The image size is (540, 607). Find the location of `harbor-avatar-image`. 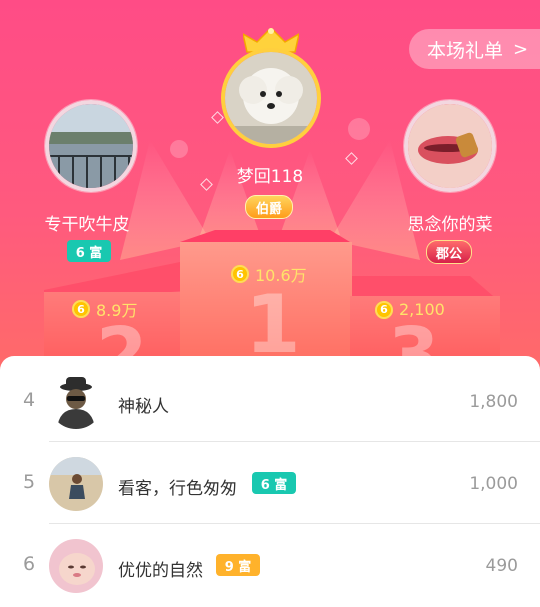

harbor-avatar-image is located at coordinates (91, 146).